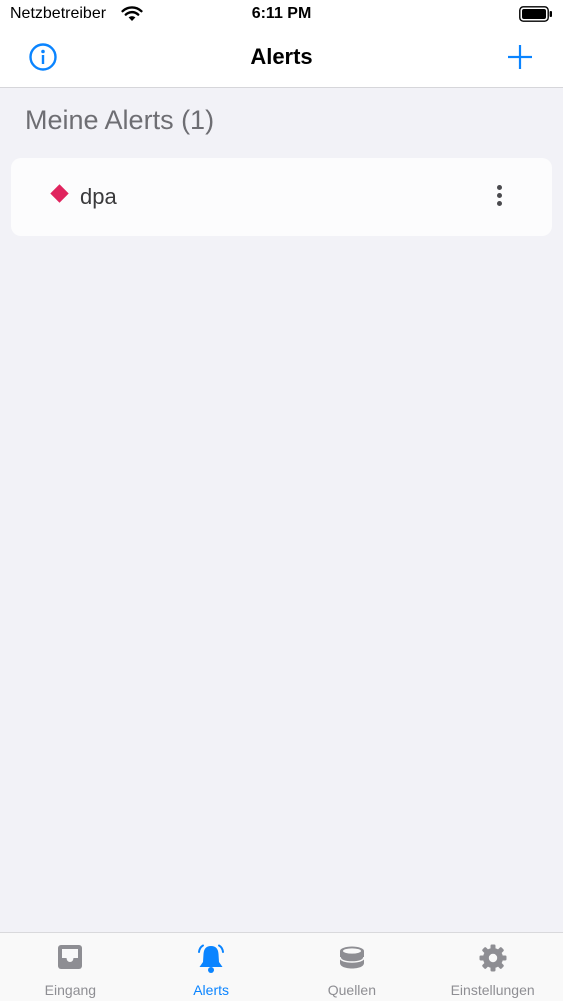 The image size is (563, 1001). Describe the element at coordinates (499, 197) in the screenshot. I see `more-options-icon` at that location.